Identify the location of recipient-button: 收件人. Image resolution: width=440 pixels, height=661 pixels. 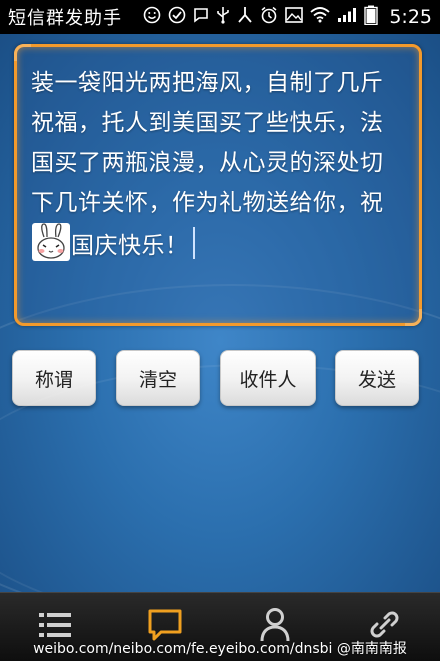
(268, 378).